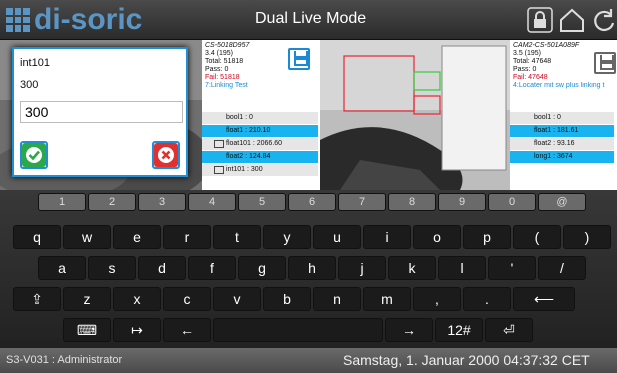 The image size is (617, 373). I want to click on checkmark-icon, so click(34, 155).